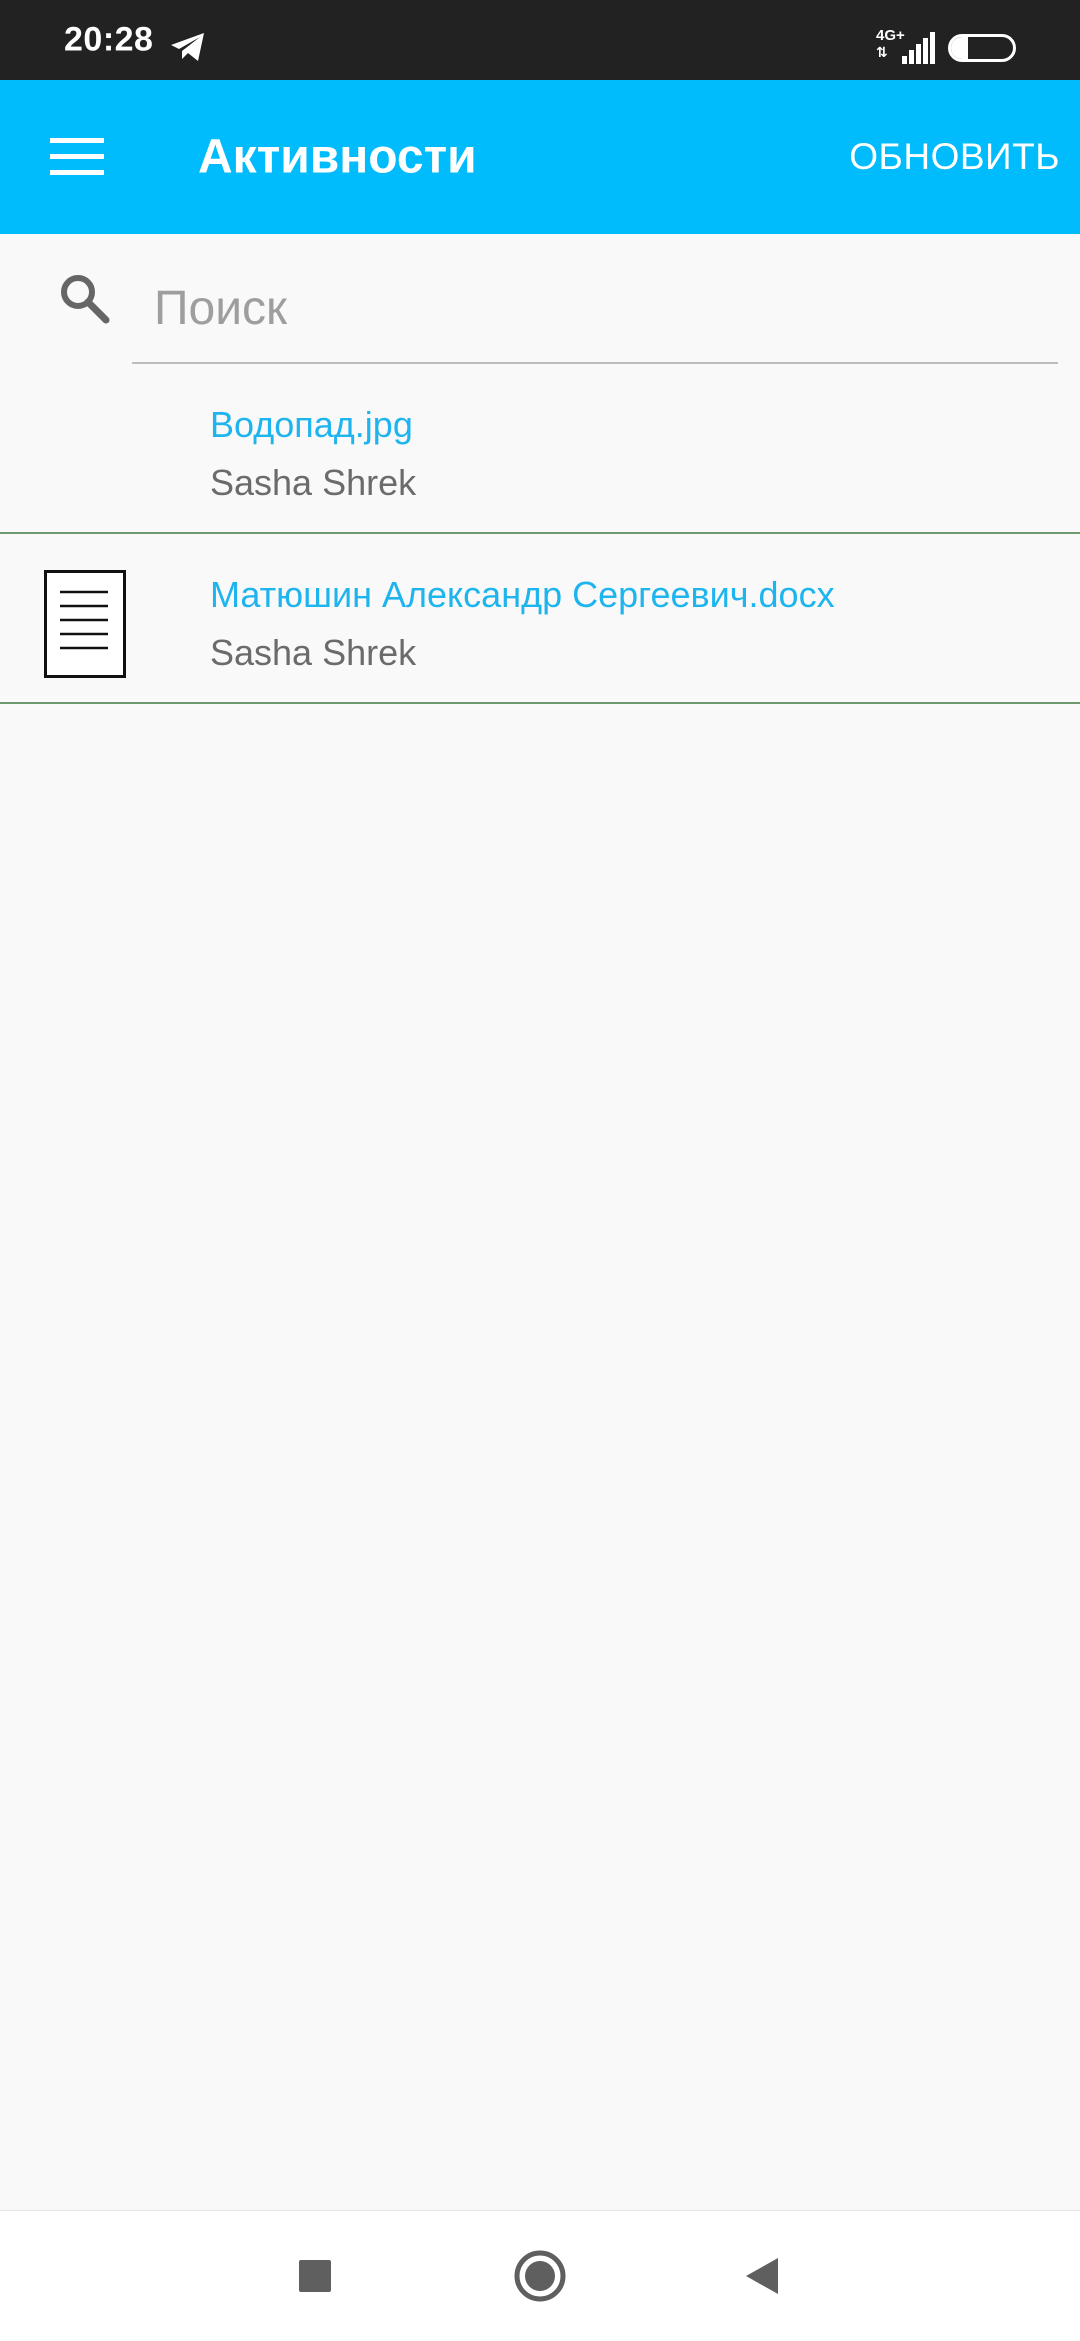 The width and height of the screenshot is (1080, 2341). Describe the element at coordinates (890, 35) in the screenshot. I see `network-type: 4G+` at that location.